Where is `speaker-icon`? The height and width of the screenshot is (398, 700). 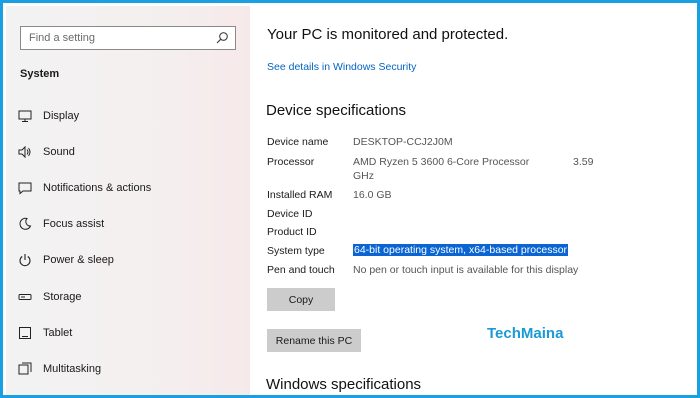 speaker-icon is located at coordinates (24, 152).